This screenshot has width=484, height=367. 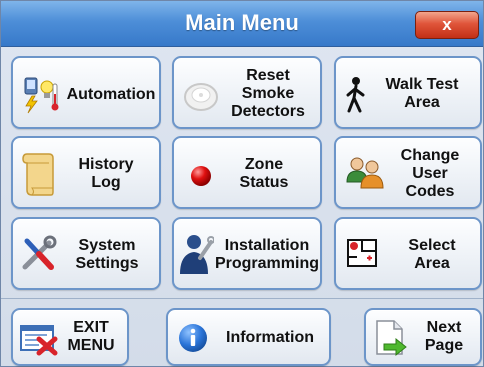 I want to click on history-log-button: History Log, so click(x=86, y=172).